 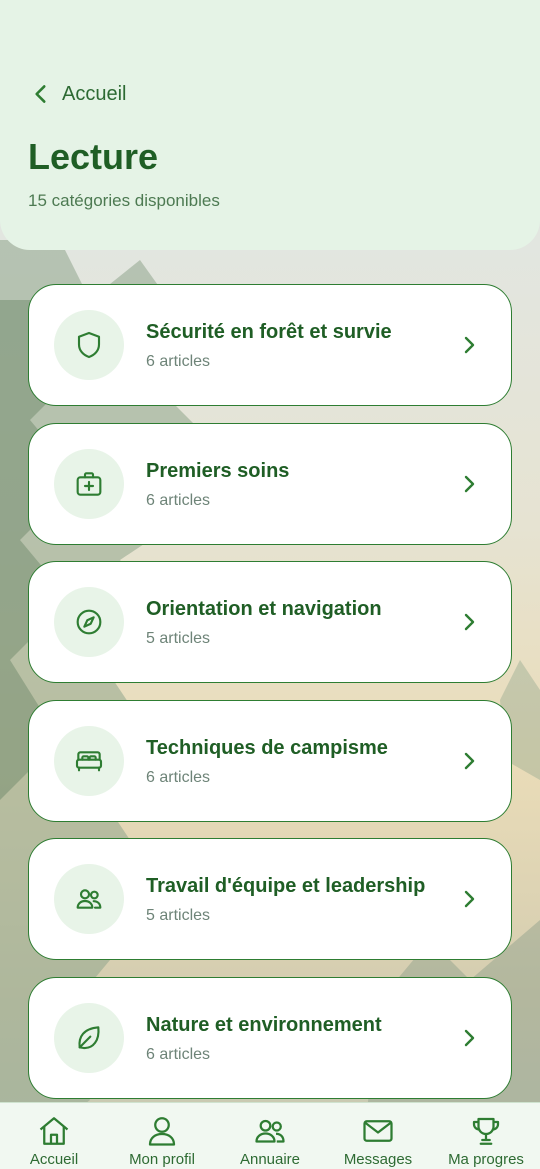 I want to click on compass-icon, so click(x=89, y=622).